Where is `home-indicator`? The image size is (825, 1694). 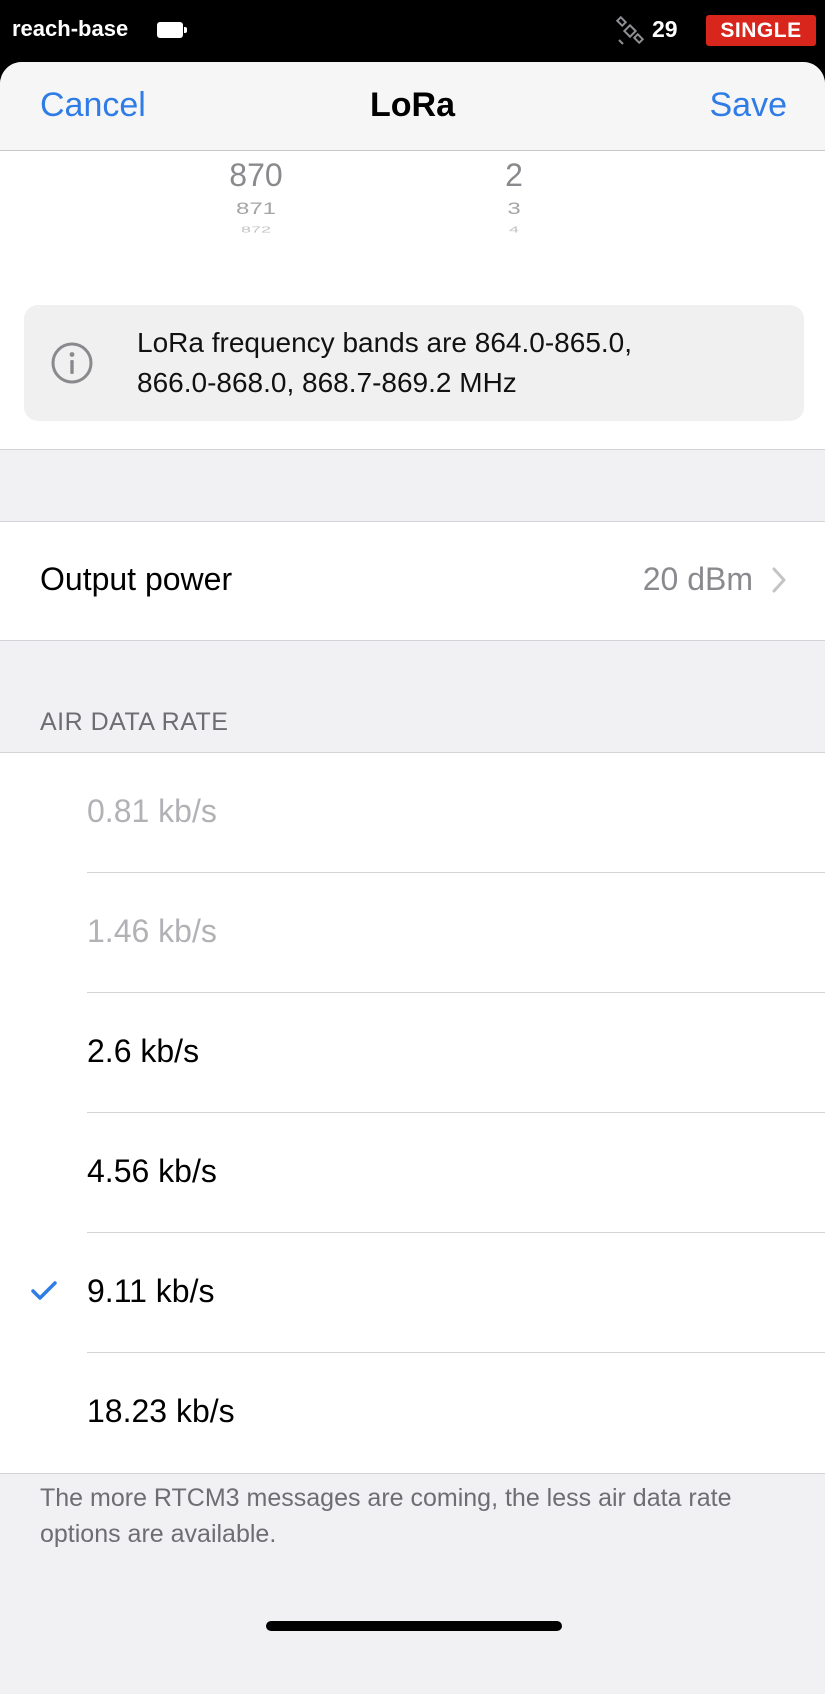 home-indicator is located at coordinates (414, 1626).